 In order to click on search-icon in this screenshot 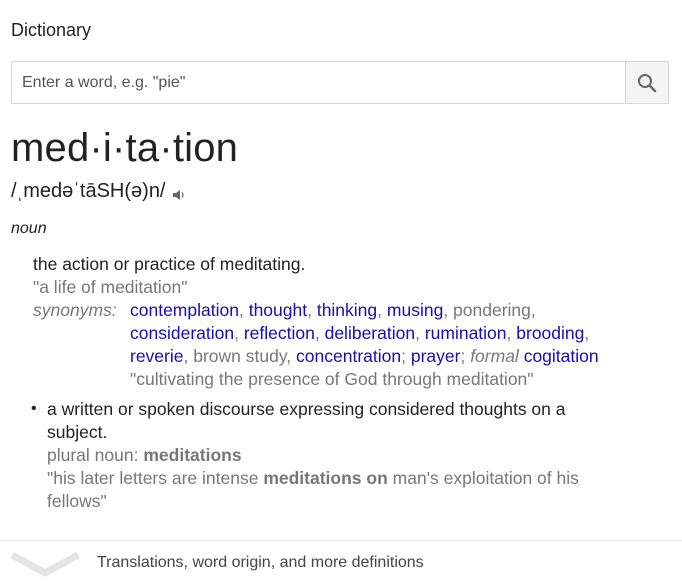, I will do `click(647, 82)`.